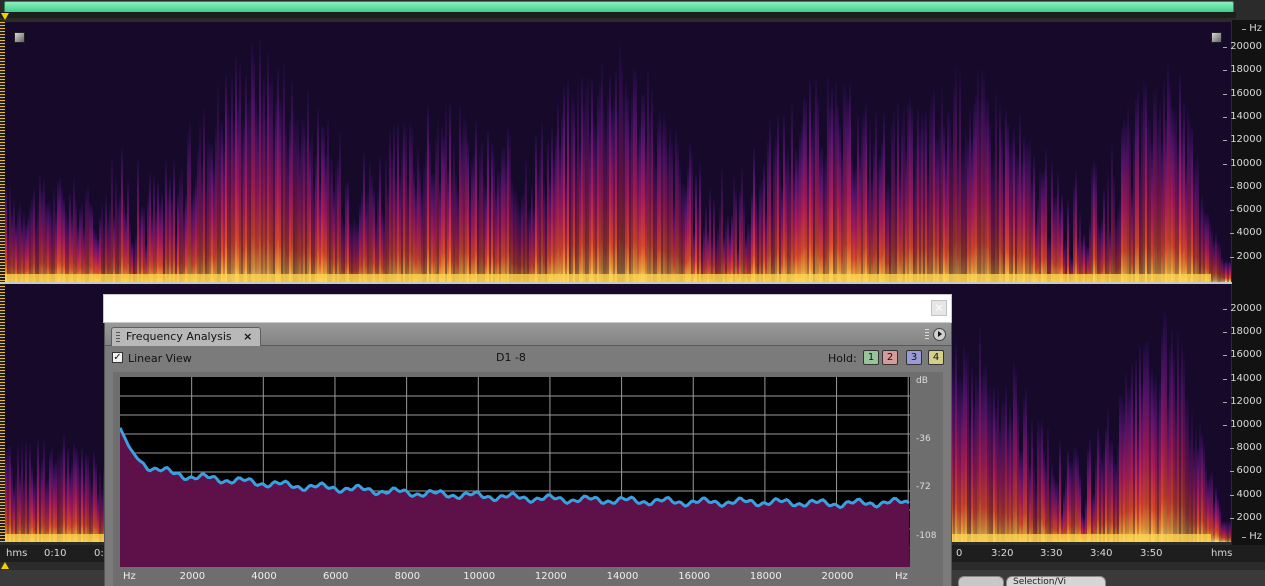 This screenshot has height=586, width=1265. Describe the element at coordinates (179, 336) in the screenshot. I see `tab-label: Frequency Analysis` at that location.